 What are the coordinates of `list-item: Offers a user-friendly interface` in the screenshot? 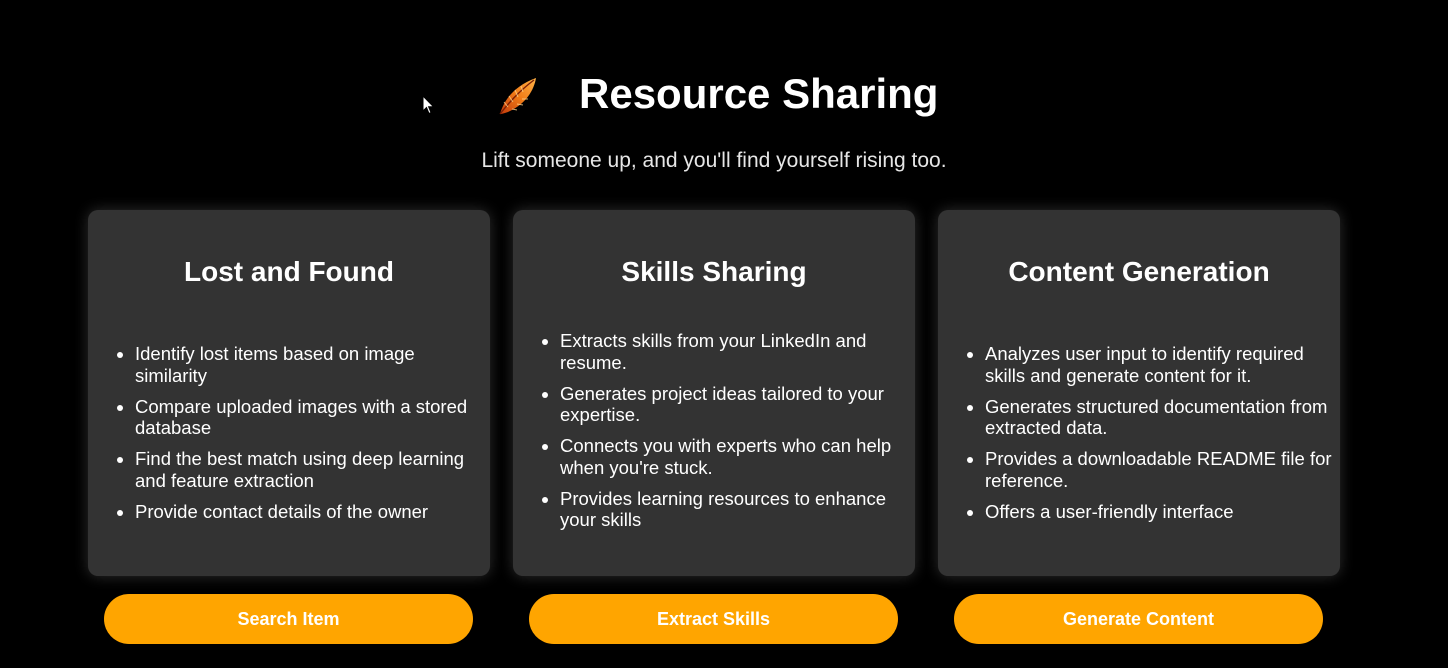 It's located at (1160, 512).